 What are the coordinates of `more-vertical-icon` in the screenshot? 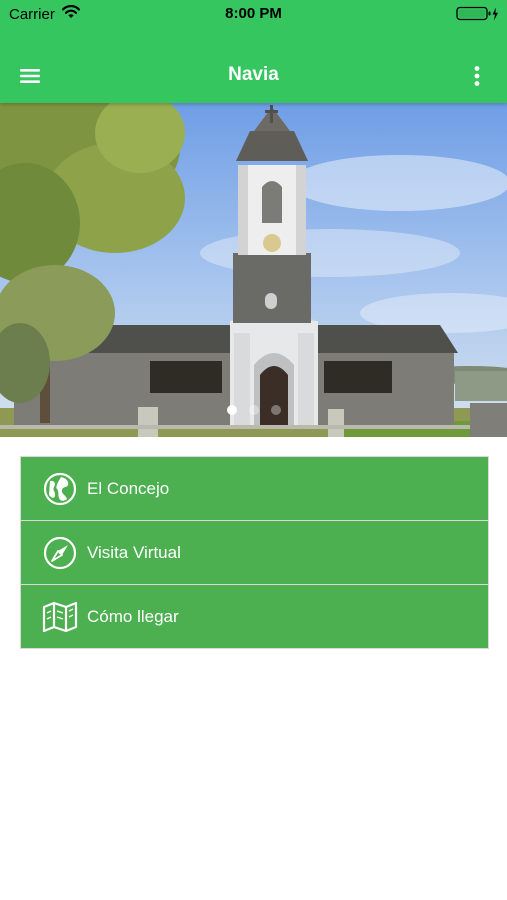 It's located at (477, 76).